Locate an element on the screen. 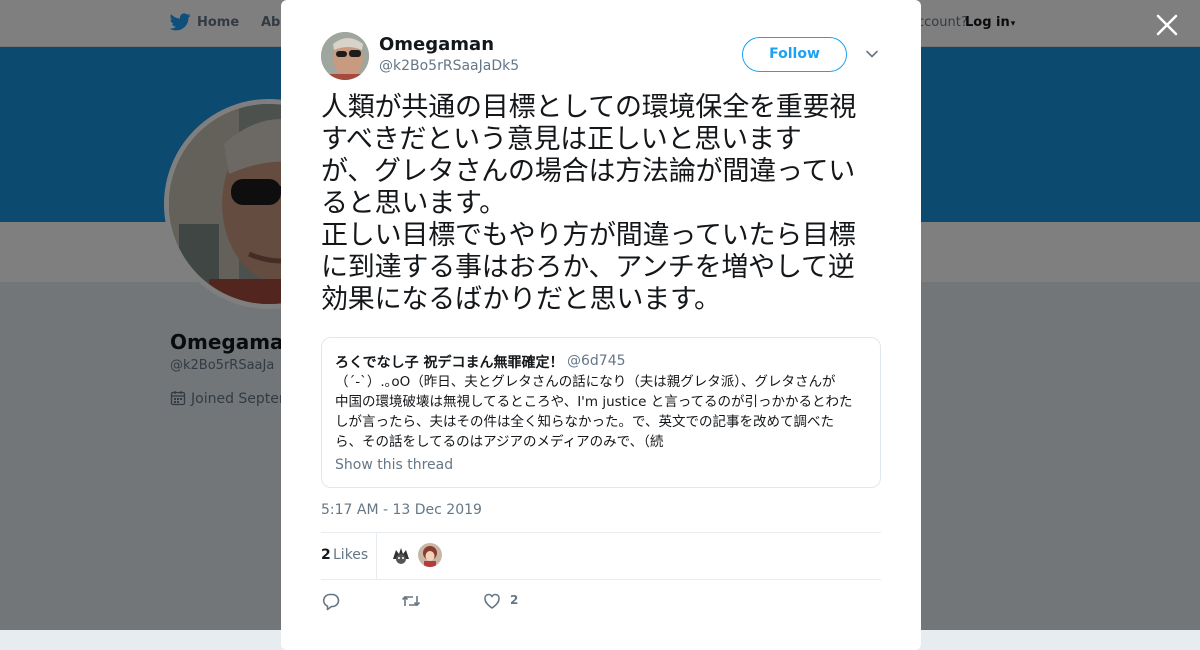  quoted-author-name: ろくでなし子 祝デコまん無罪確定！ is located at coordinates (449, 363).